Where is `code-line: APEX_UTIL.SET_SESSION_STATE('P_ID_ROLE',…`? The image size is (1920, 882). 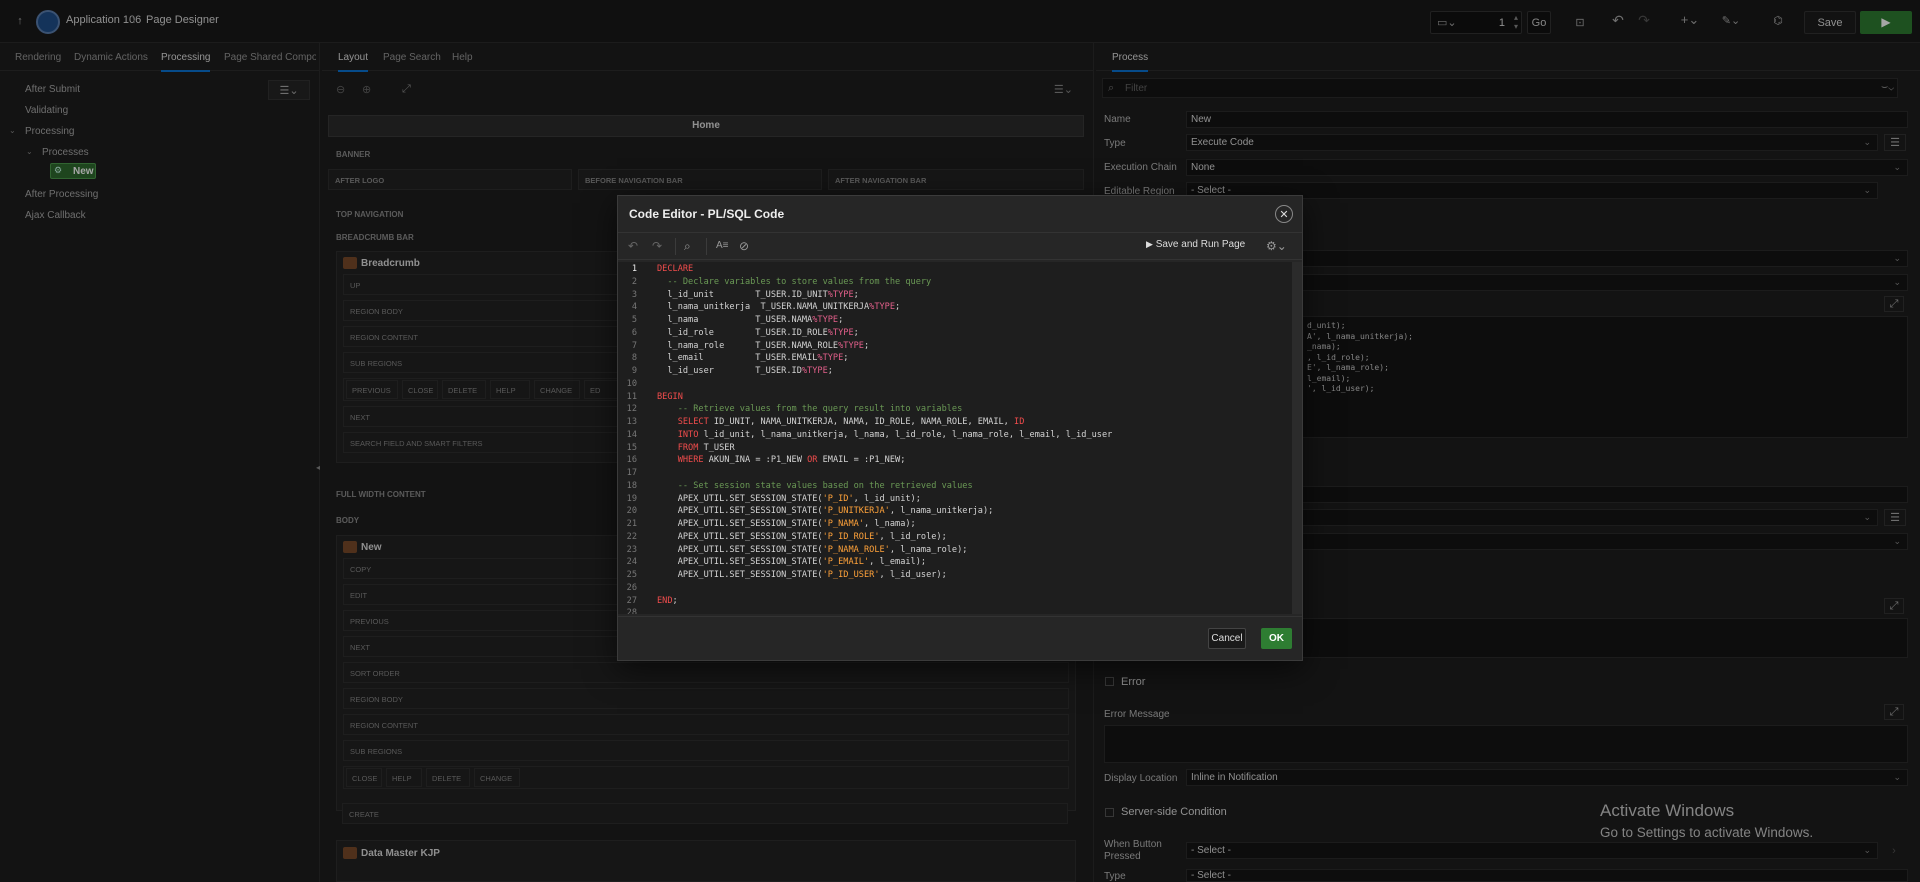
code-line: APEX_UTIL.SET_SESSION_STATE('P_ID_ROLE',… is located at coordinates (802, 537).